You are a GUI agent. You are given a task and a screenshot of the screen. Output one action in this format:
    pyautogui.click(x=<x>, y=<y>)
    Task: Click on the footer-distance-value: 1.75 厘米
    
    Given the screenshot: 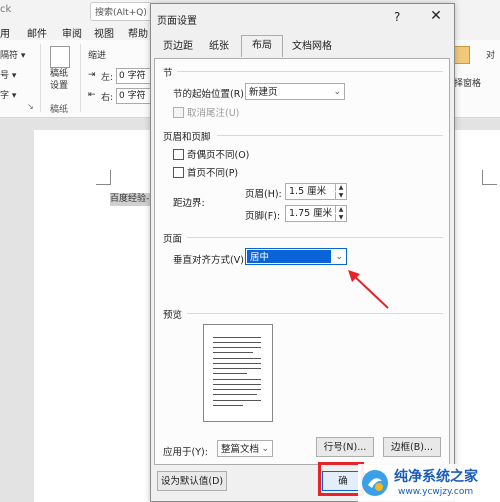 What is the action you would take?
    pyautogui.click(x=311, y=213)
    